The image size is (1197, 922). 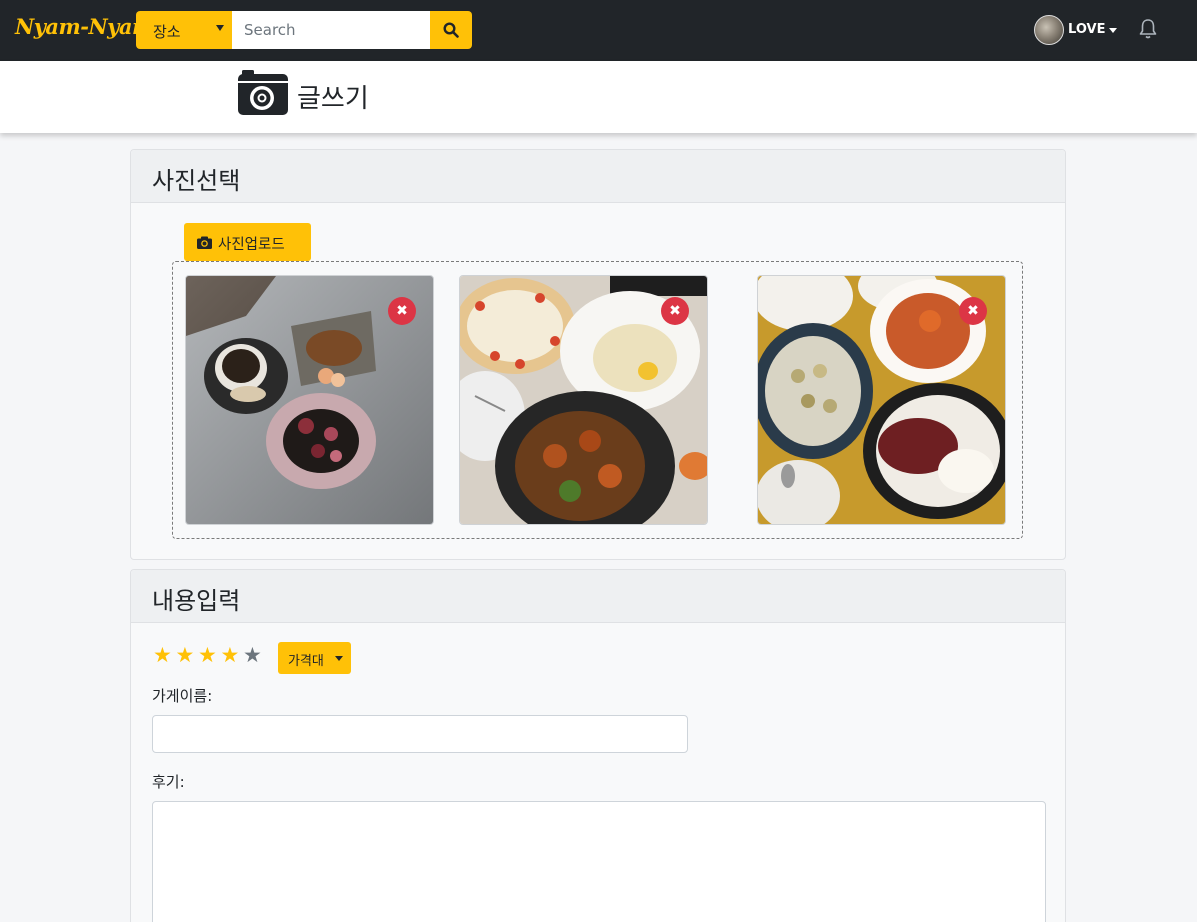 What do you see at coordinates (167, 32) in the screenshot?
I see `location-select-label: 장소` at bounding box center [167, 32].